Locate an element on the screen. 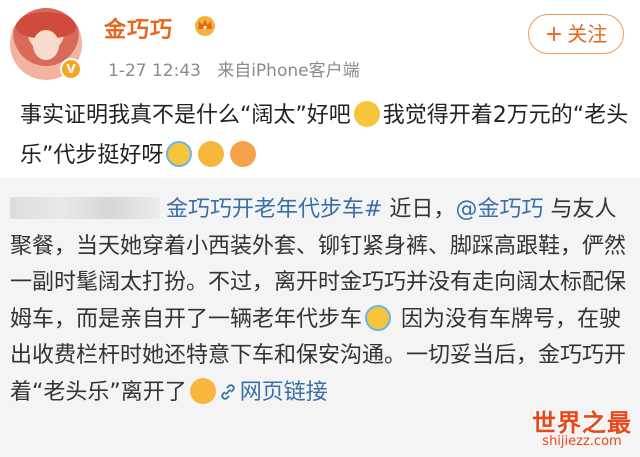 The width and height of the screenshot is (640, 457). blurred-username is located at coordinates (85, 208).